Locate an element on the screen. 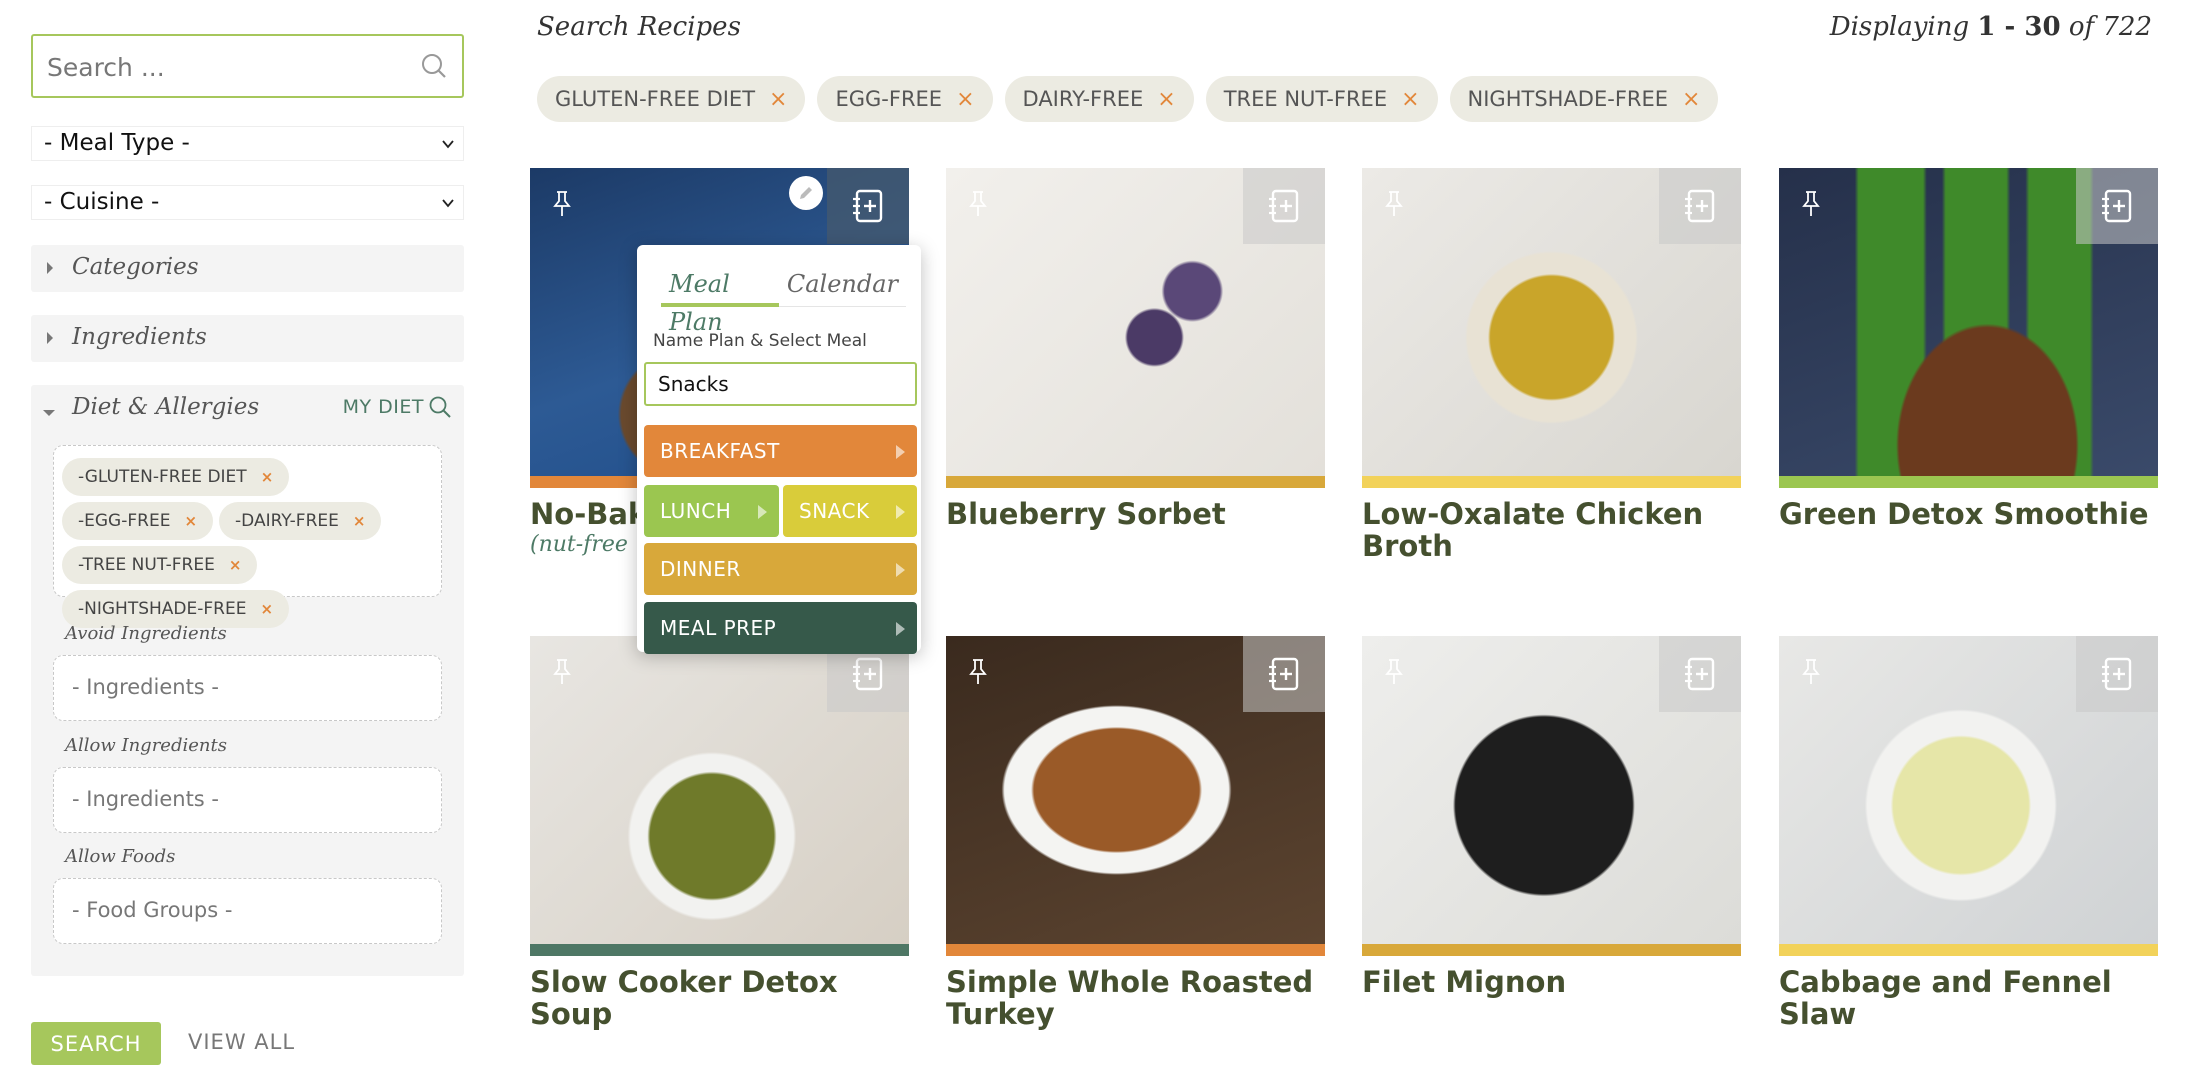  food-groups-input: - Food Groups - is located at coordinates (247, 911).